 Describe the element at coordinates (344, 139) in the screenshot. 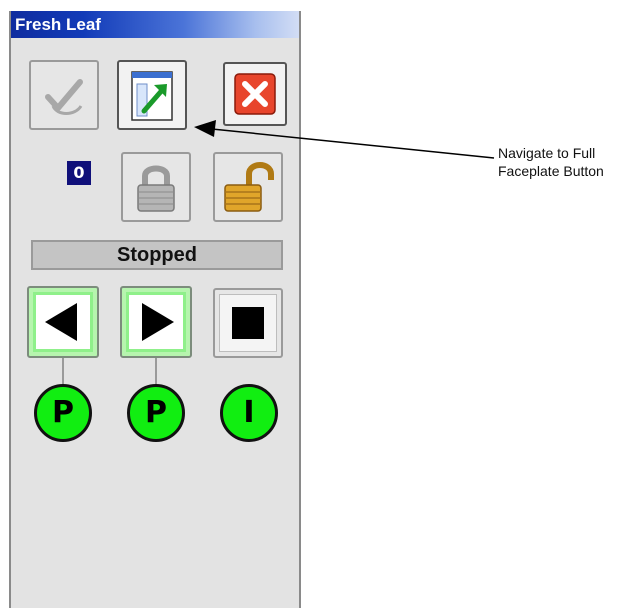

I see `callout-arrow` at that location.